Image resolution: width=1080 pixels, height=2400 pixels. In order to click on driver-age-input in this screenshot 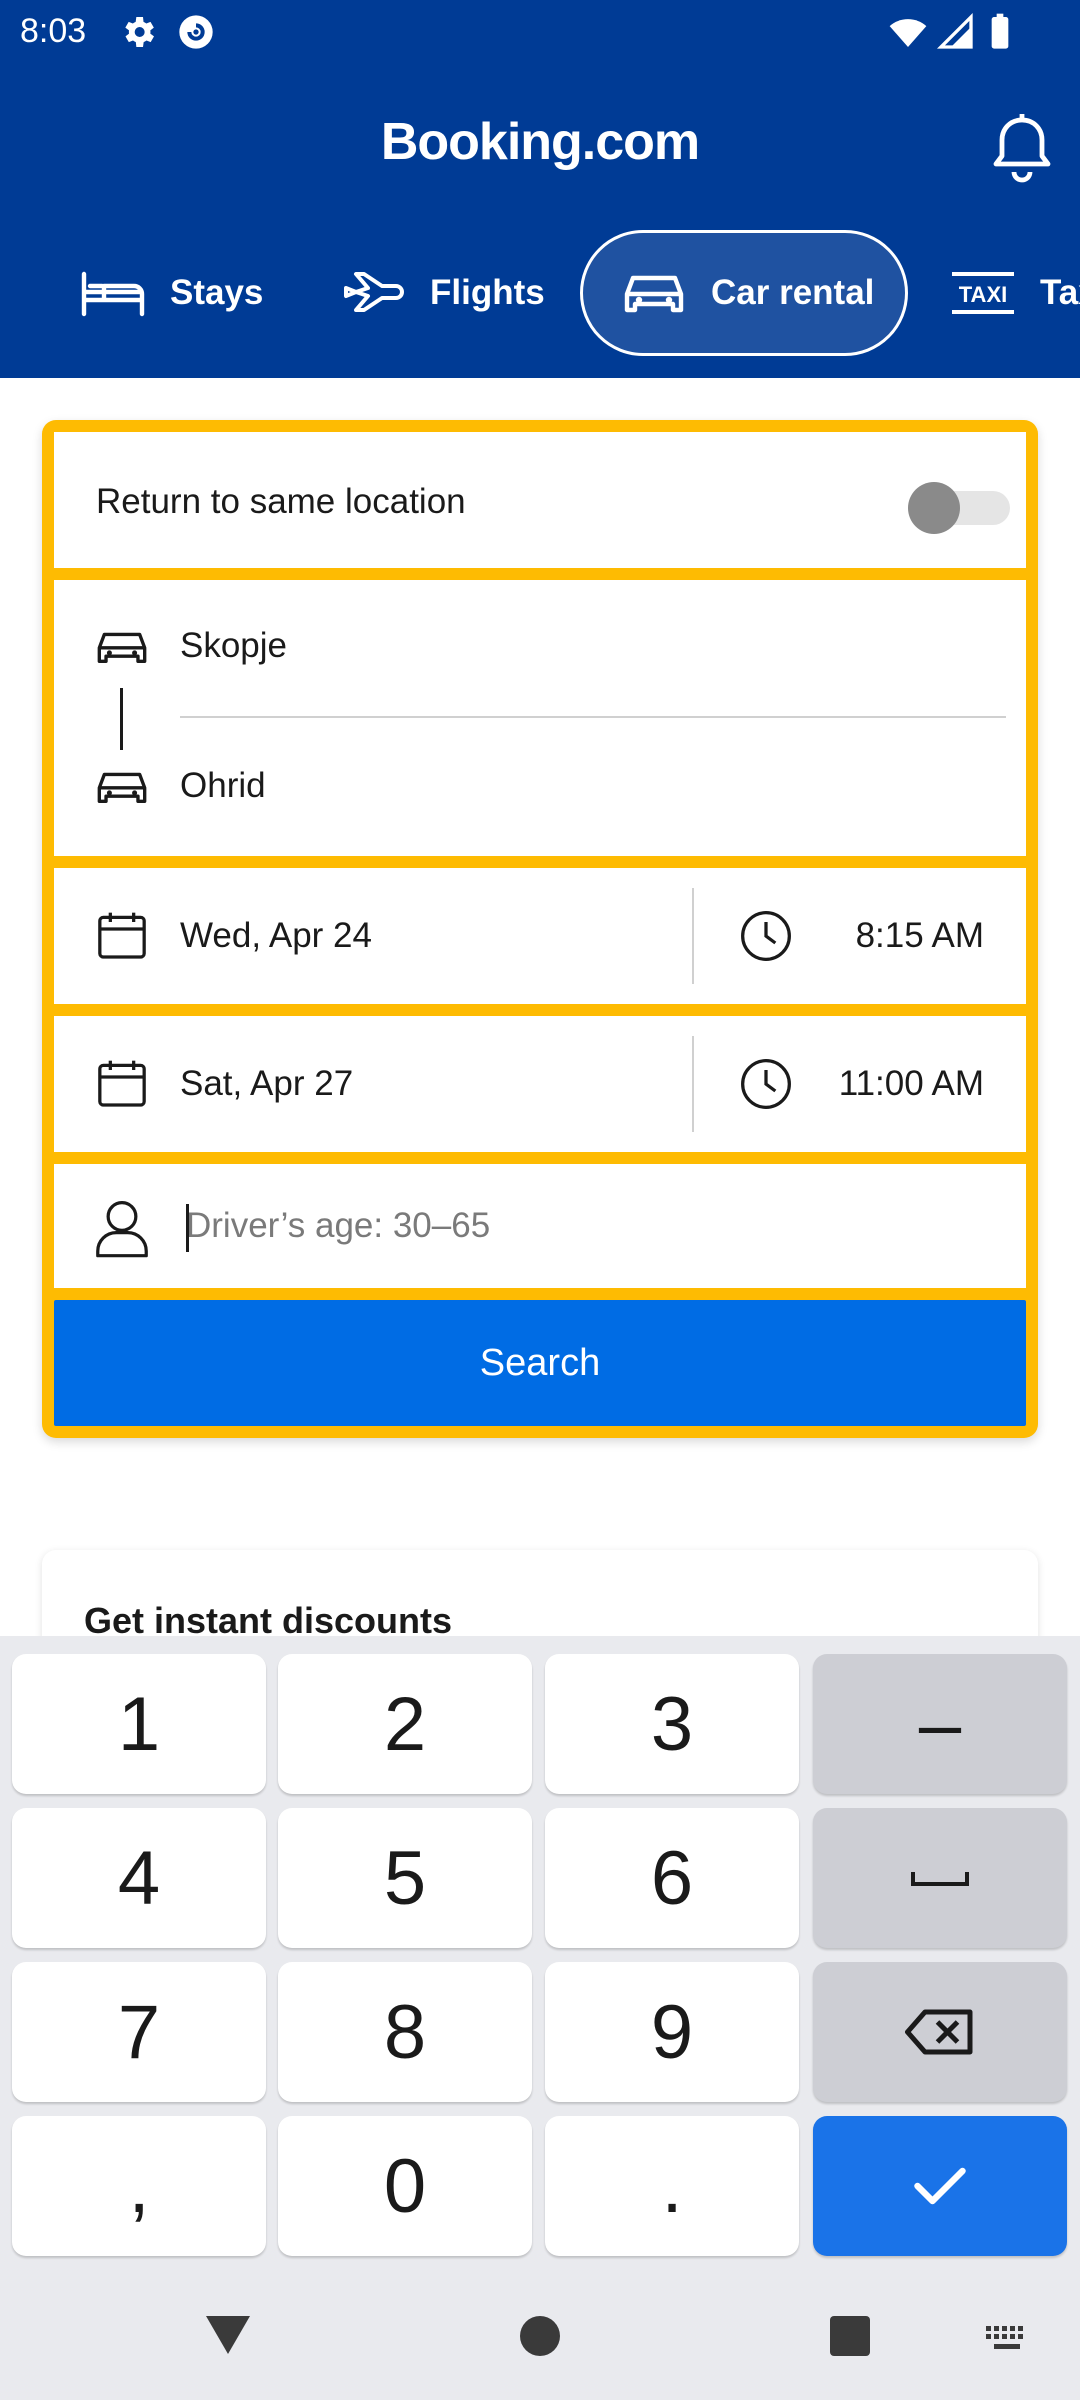, I will do `click(586, 1226)`.